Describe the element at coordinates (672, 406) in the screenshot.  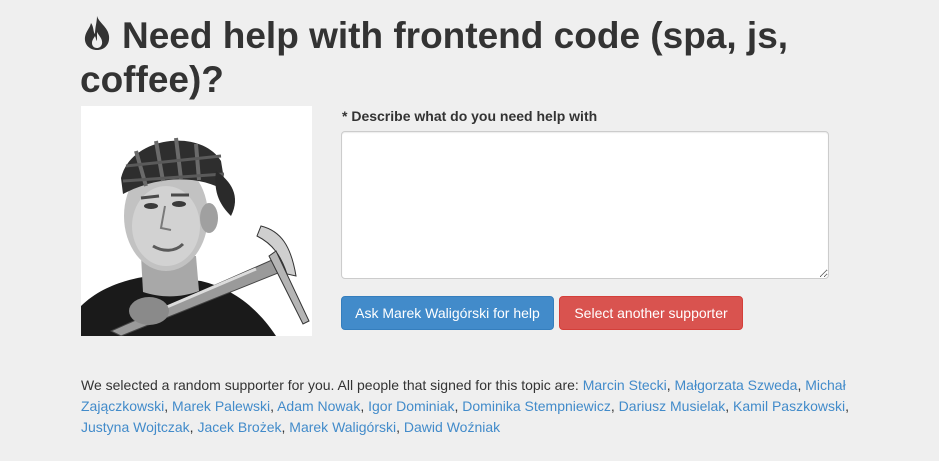
I see `supporter-link: Dariusz Musielak` at that location.